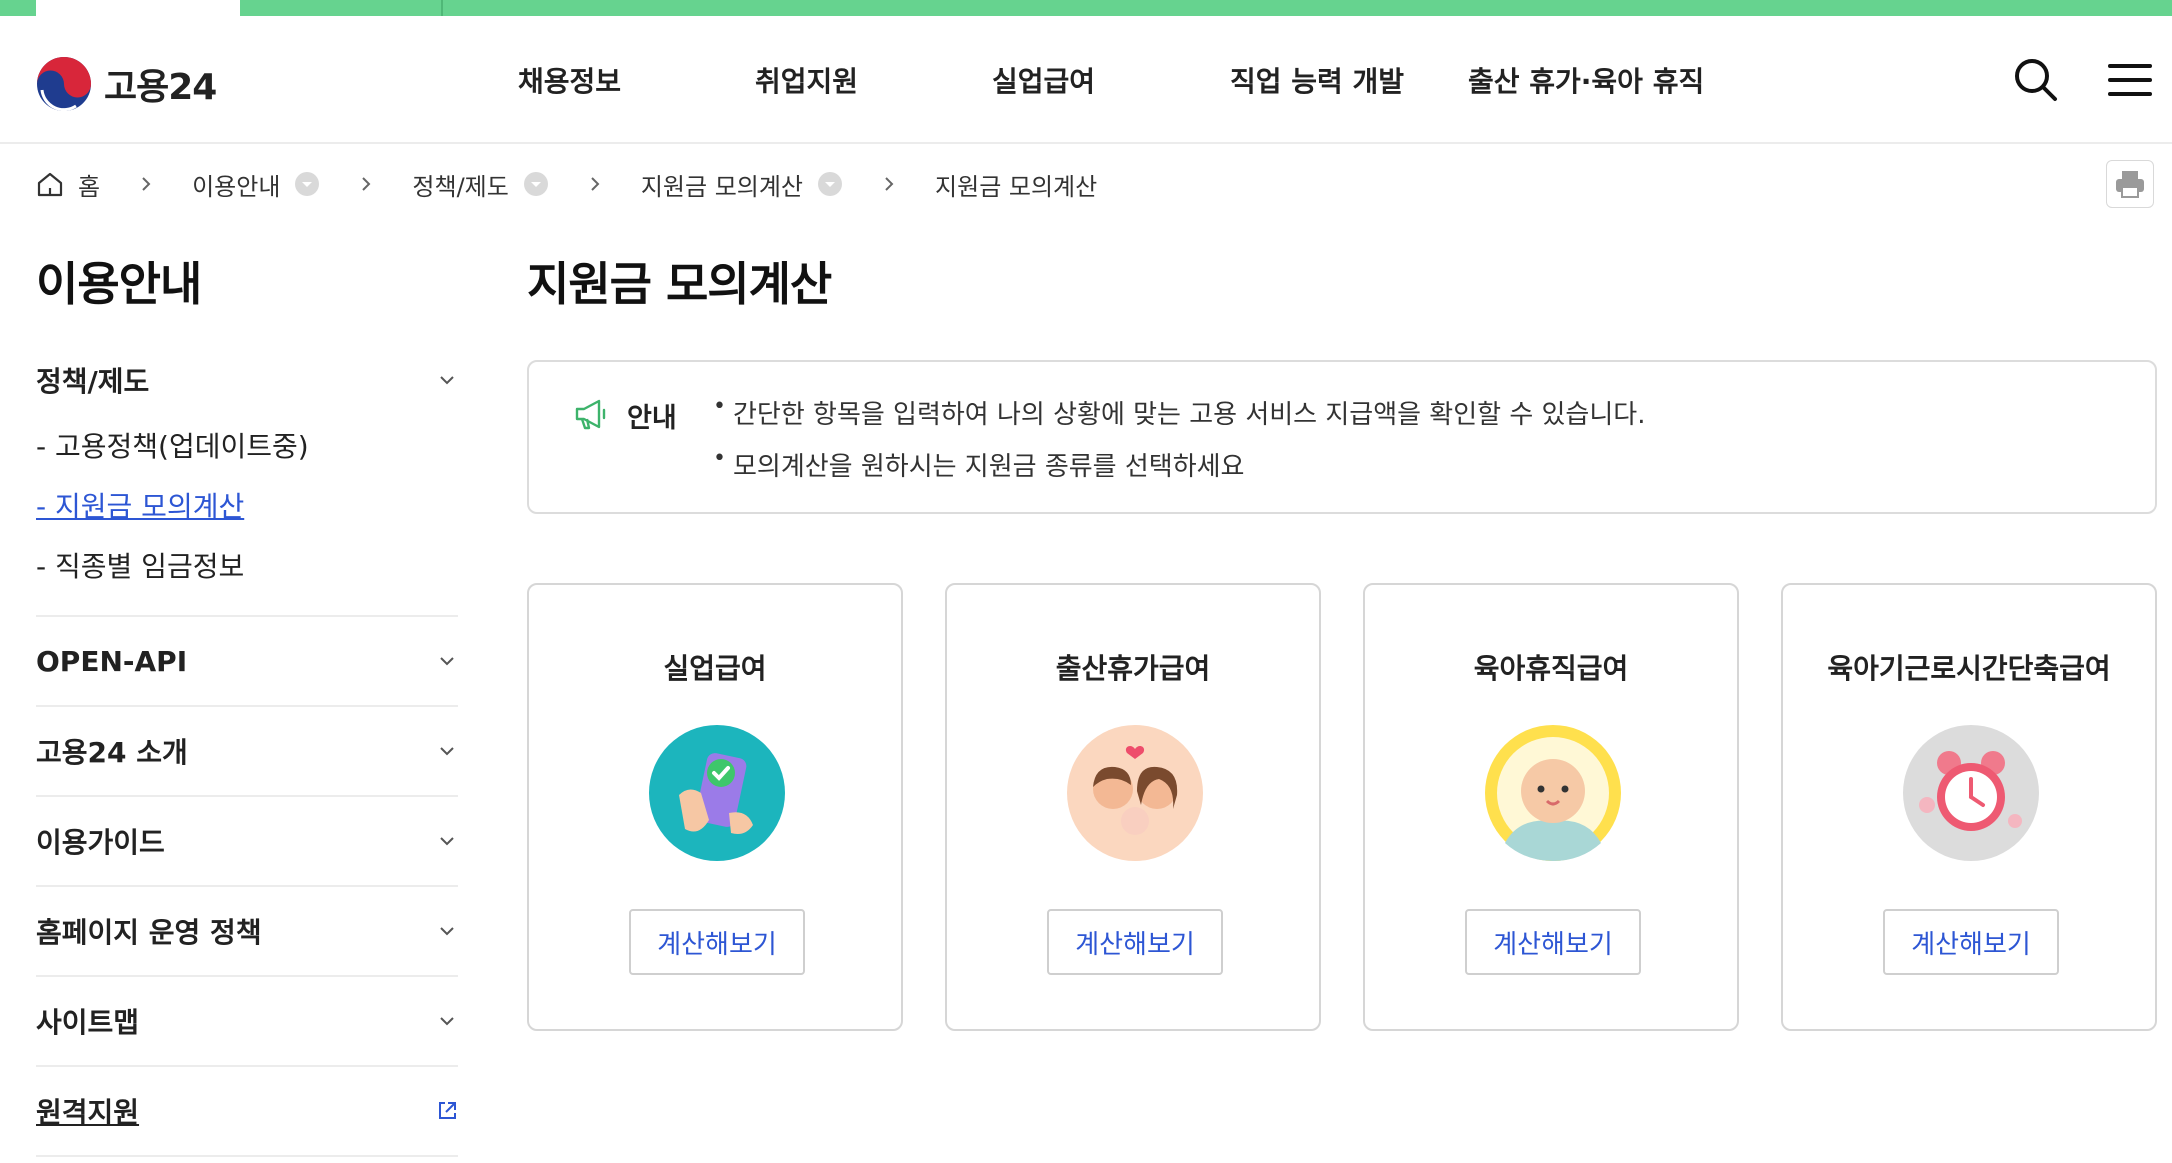 The width and height of the screenshot is (2172, 1163). I want to click on baby-icon, so click(1553, 793).